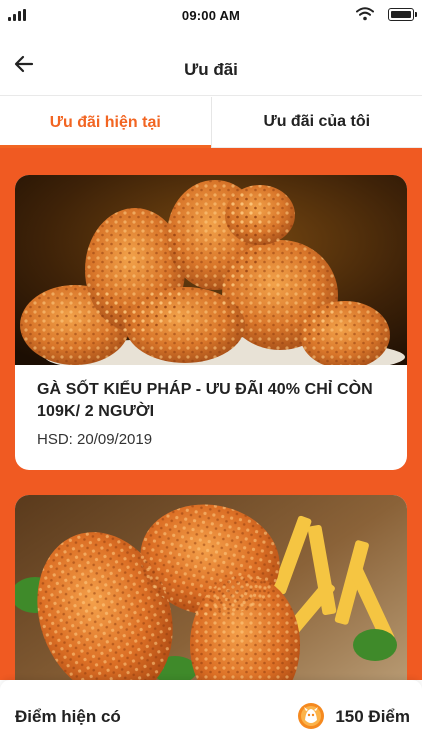  I want to click on page-title: Ưu đãi, so click(211, 69).